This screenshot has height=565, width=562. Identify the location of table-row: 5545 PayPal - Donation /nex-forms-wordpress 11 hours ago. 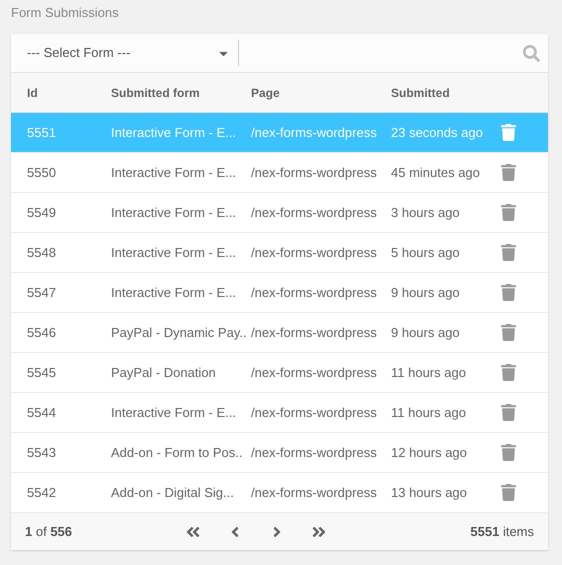
(279, 373).